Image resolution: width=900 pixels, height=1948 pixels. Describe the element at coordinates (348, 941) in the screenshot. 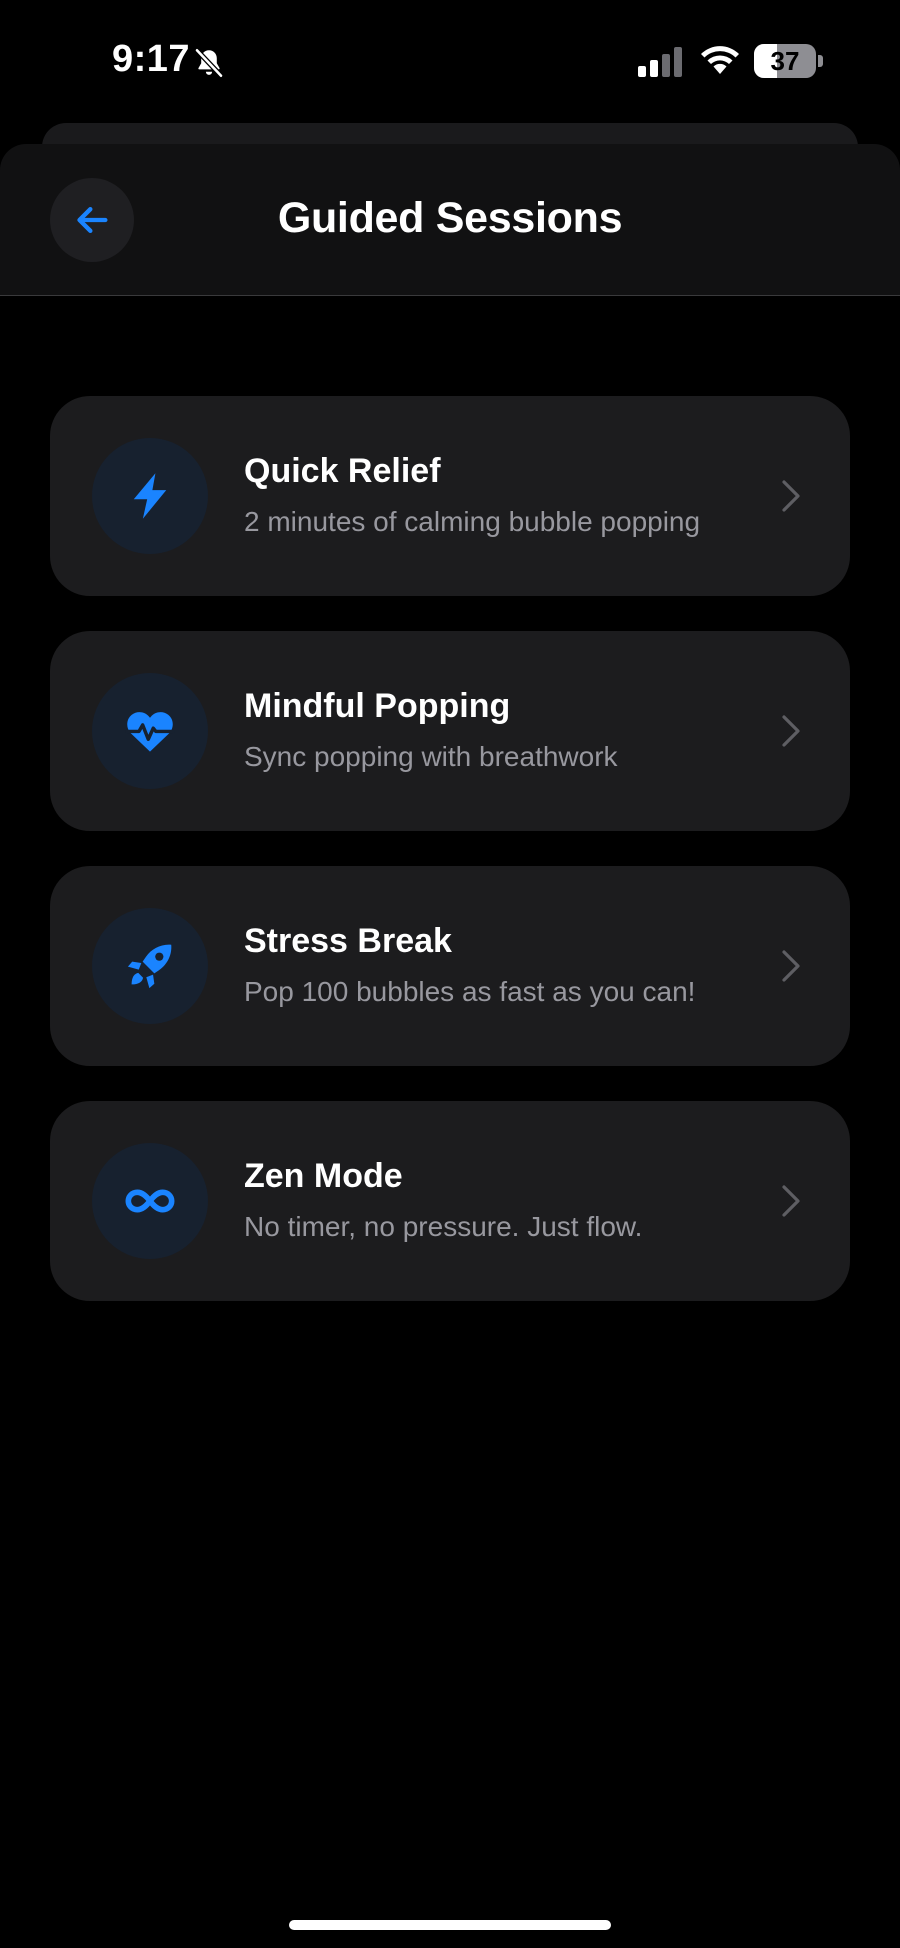

I see `session-title: Stress Break` at that location.